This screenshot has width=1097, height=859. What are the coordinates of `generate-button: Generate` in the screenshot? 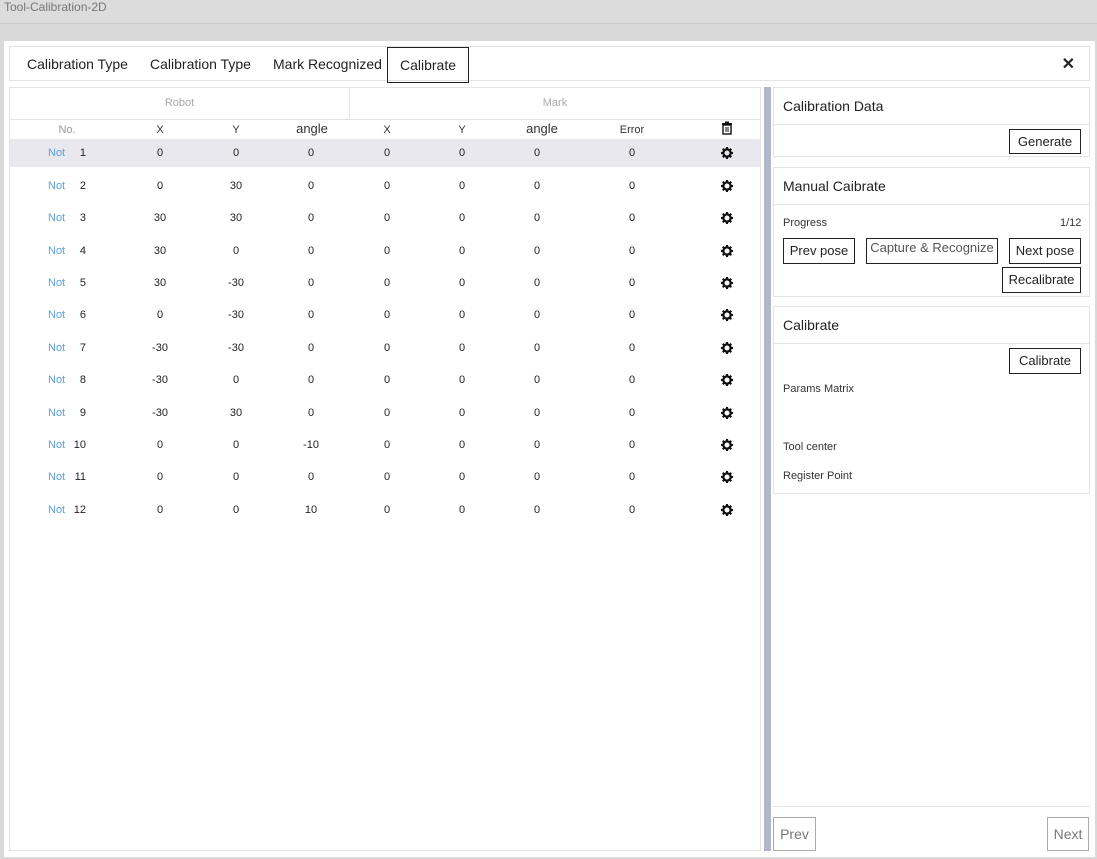 It's located at (1045, 141).